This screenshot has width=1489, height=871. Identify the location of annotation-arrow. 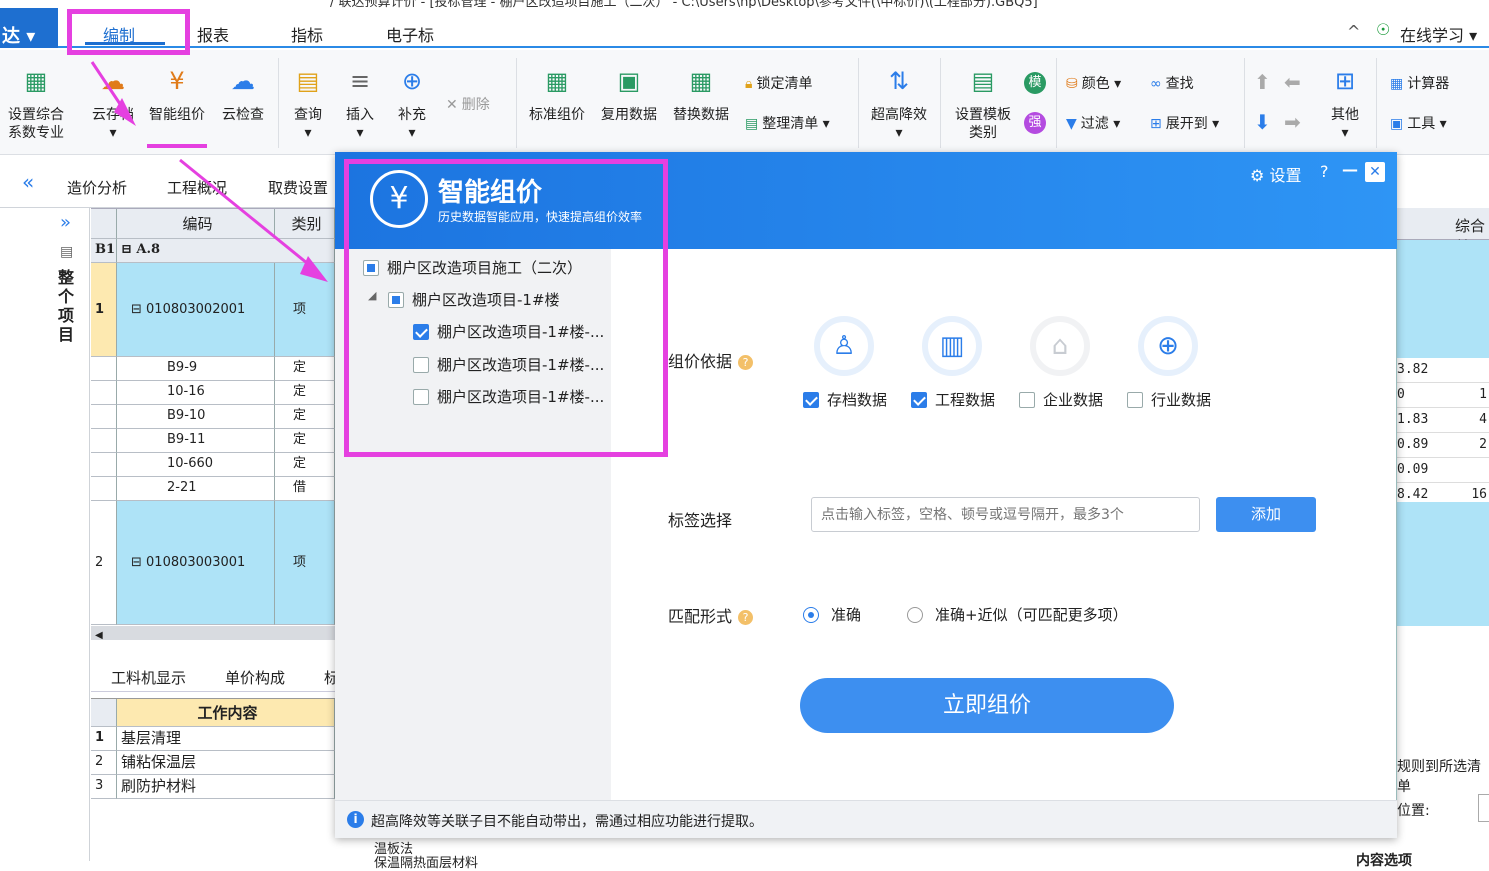
(249, 216).